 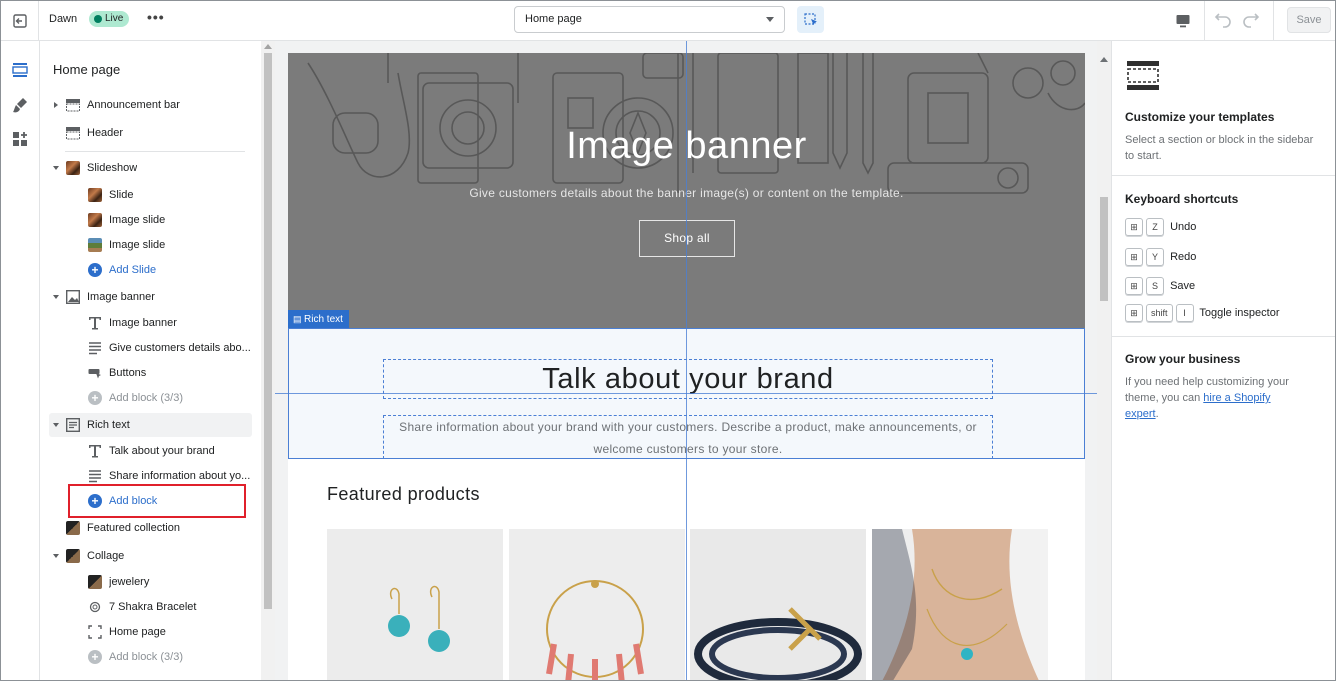 I want to click on sidebar-block-heading: Image banner, so click(x=150, y=323).